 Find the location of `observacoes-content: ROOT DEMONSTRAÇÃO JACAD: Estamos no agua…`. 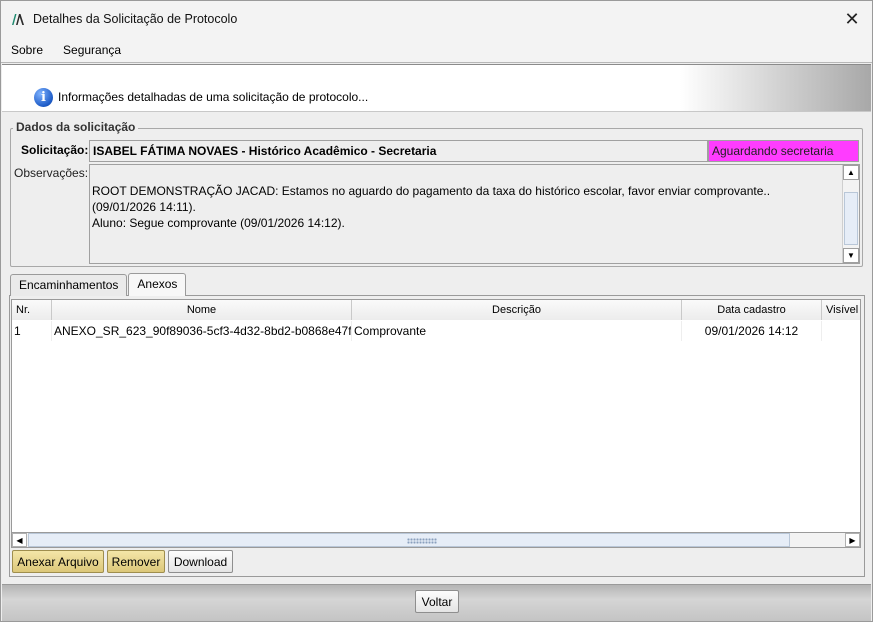

observacoes-content: ROOT DEMONSTRAÇÃO JACAD: Estamos no agua… is located at coordinates (464, 207).